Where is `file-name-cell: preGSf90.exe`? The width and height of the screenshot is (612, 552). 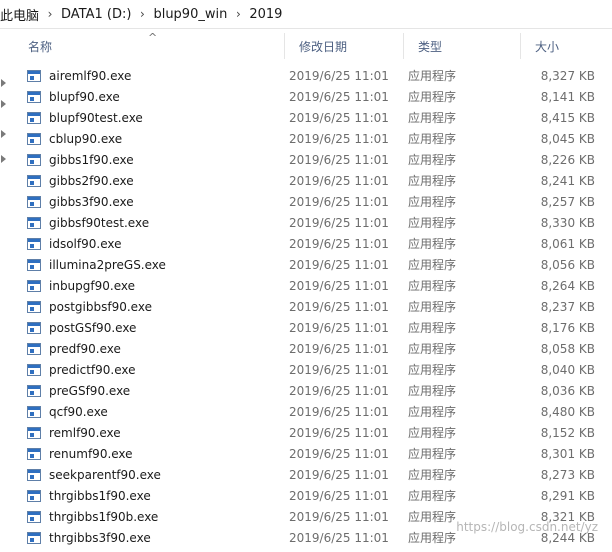 file-name-cell: preGSf90.exe is located at coordinates (157, 390).